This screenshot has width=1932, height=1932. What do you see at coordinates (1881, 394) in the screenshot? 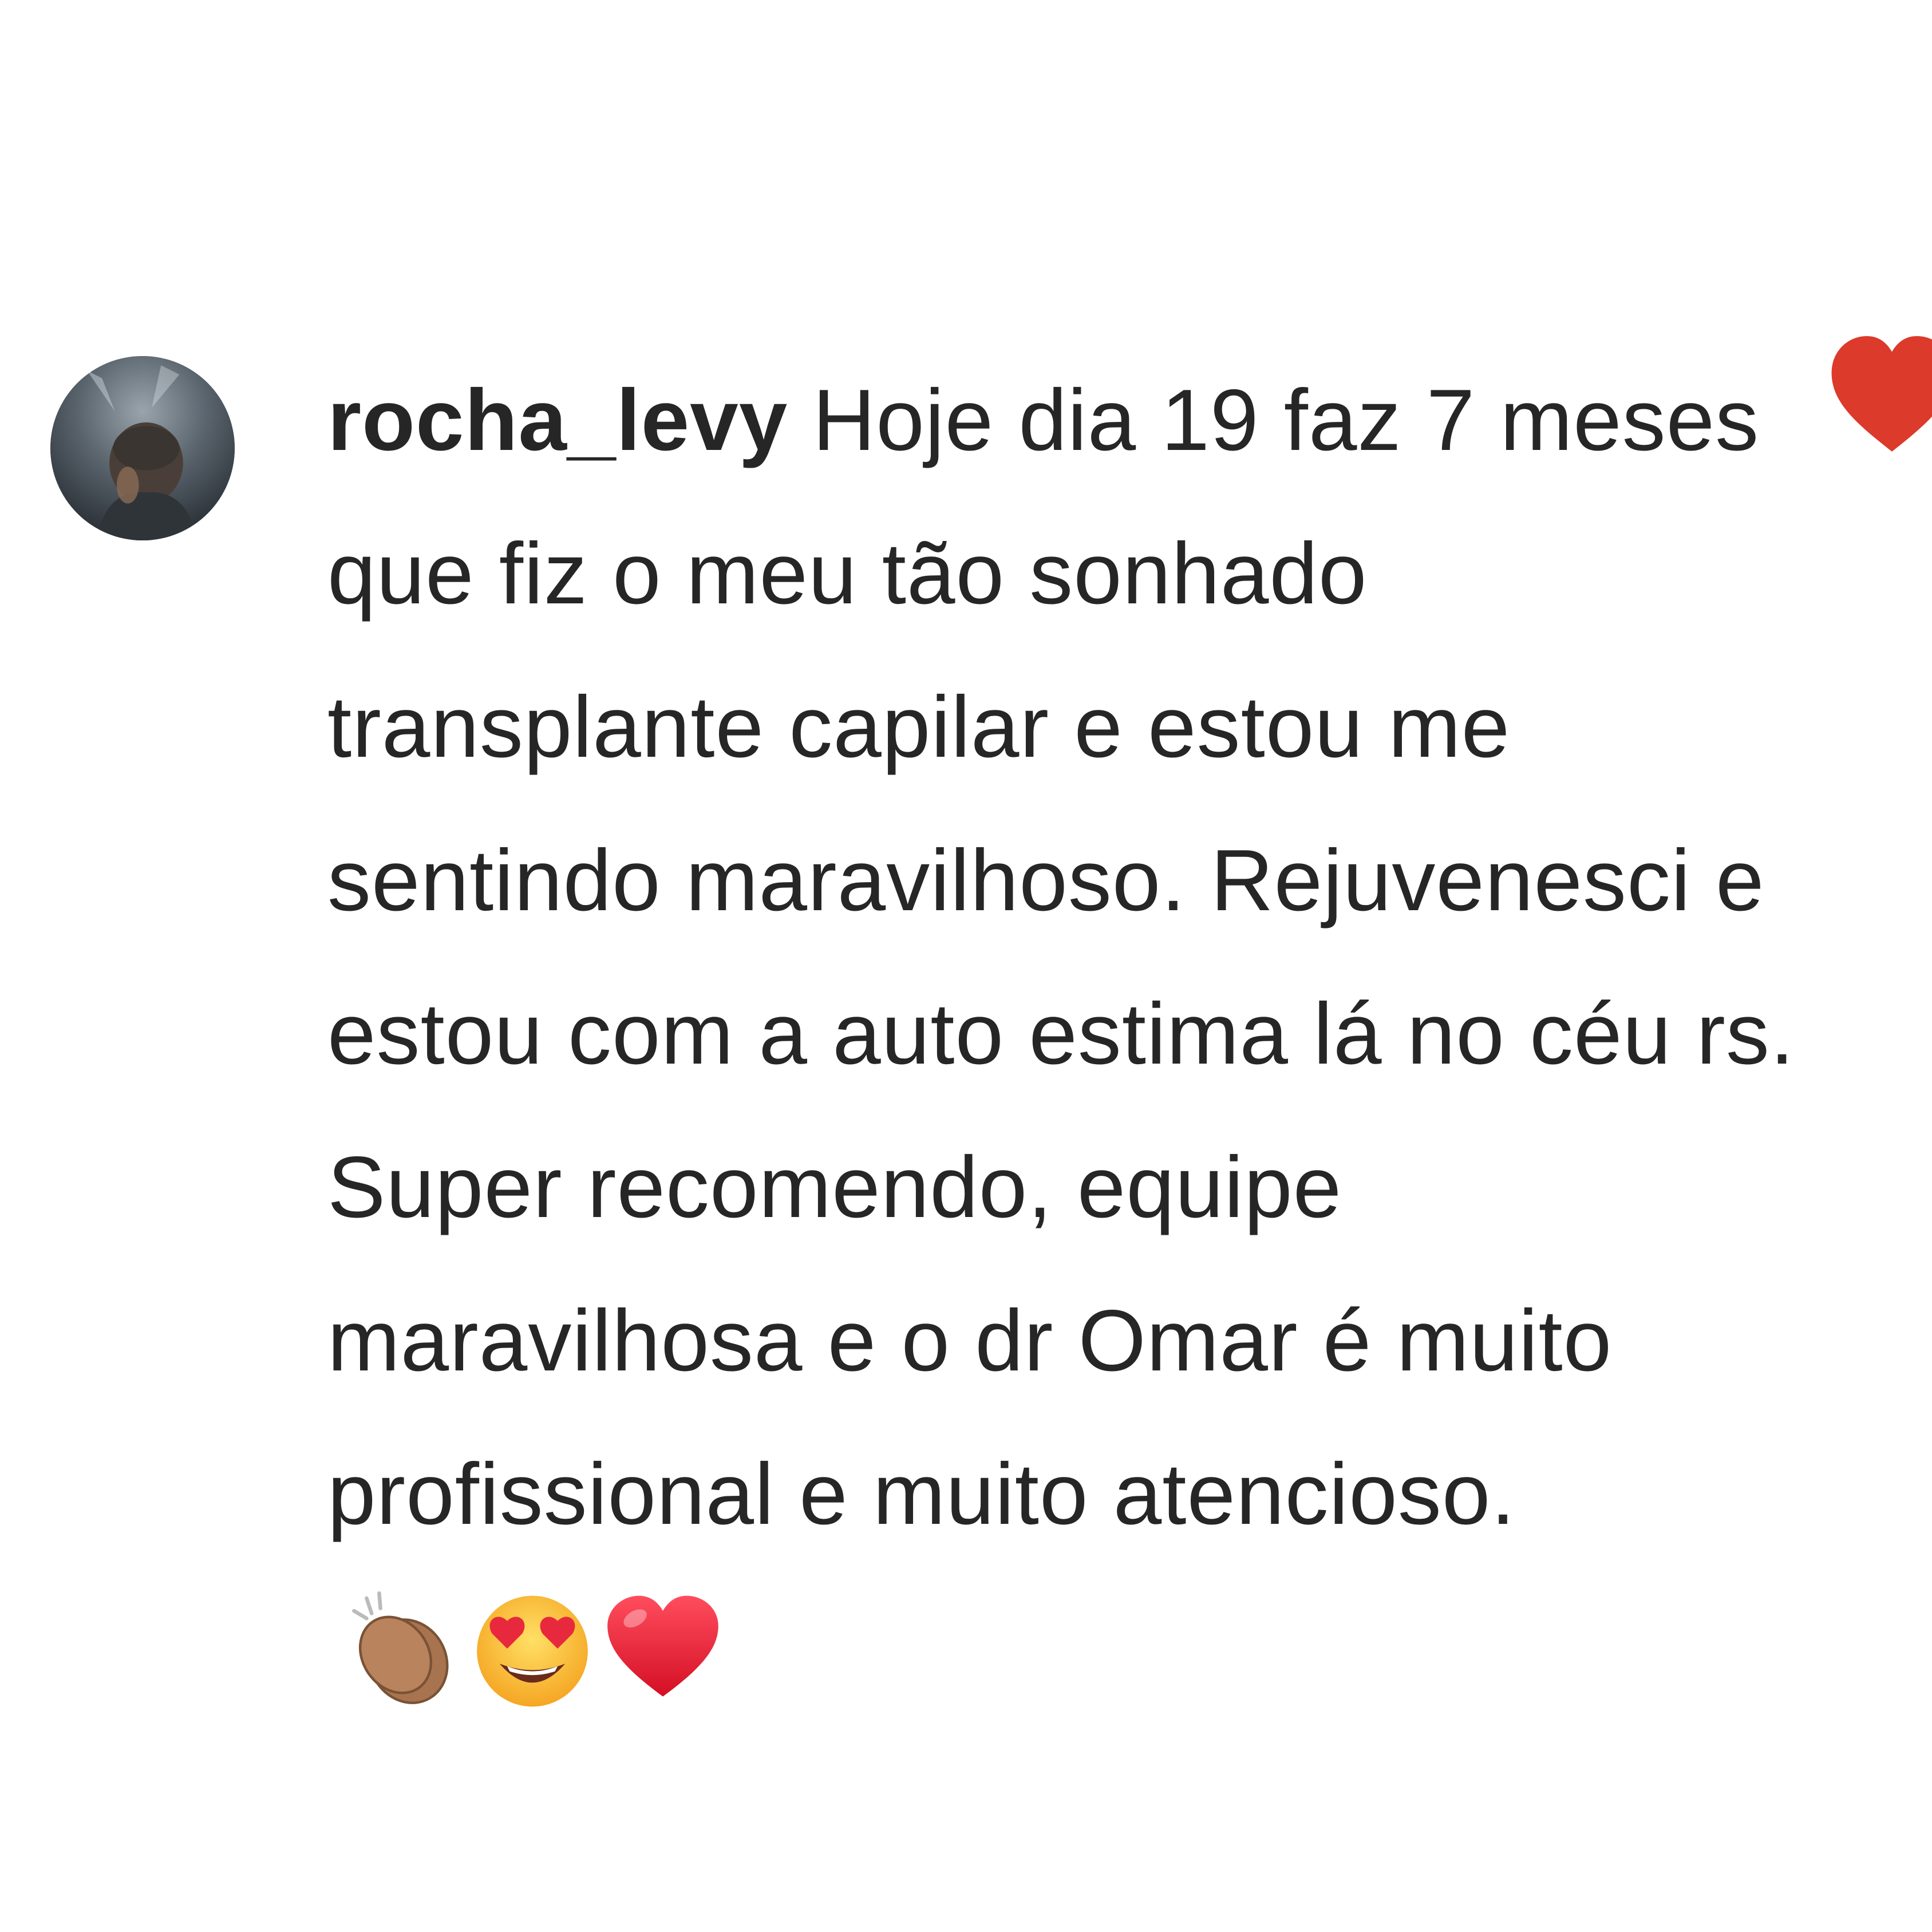
I see `heart-icon` at bounding box center [1881, 394].